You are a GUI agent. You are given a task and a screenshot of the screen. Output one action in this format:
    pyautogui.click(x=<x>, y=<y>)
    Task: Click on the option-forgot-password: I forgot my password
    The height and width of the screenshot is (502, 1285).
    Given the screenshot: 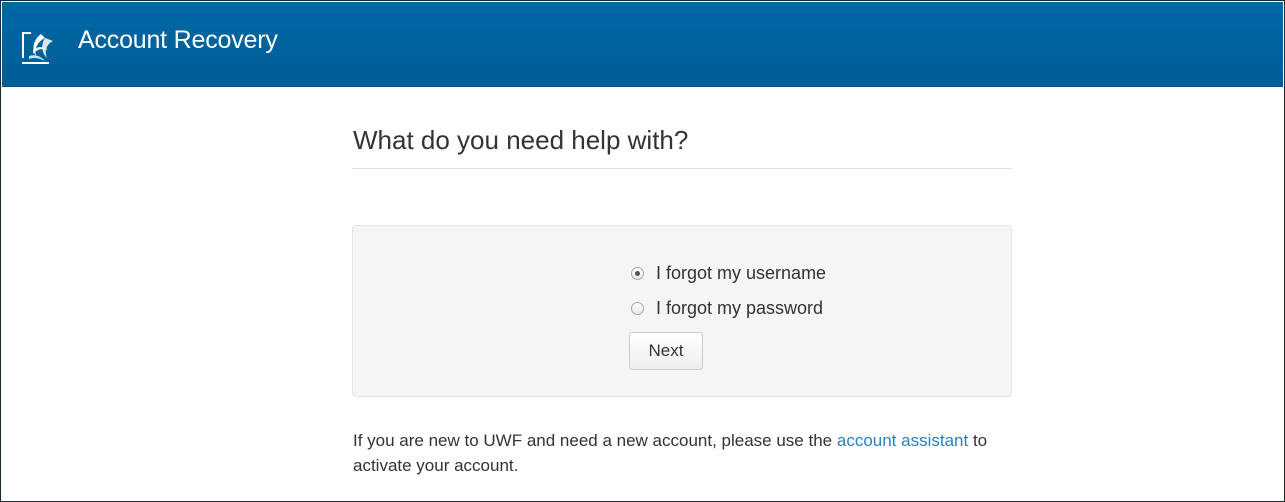 What is the action you would take?
    pyautogui.click(x=727, y=308)
    